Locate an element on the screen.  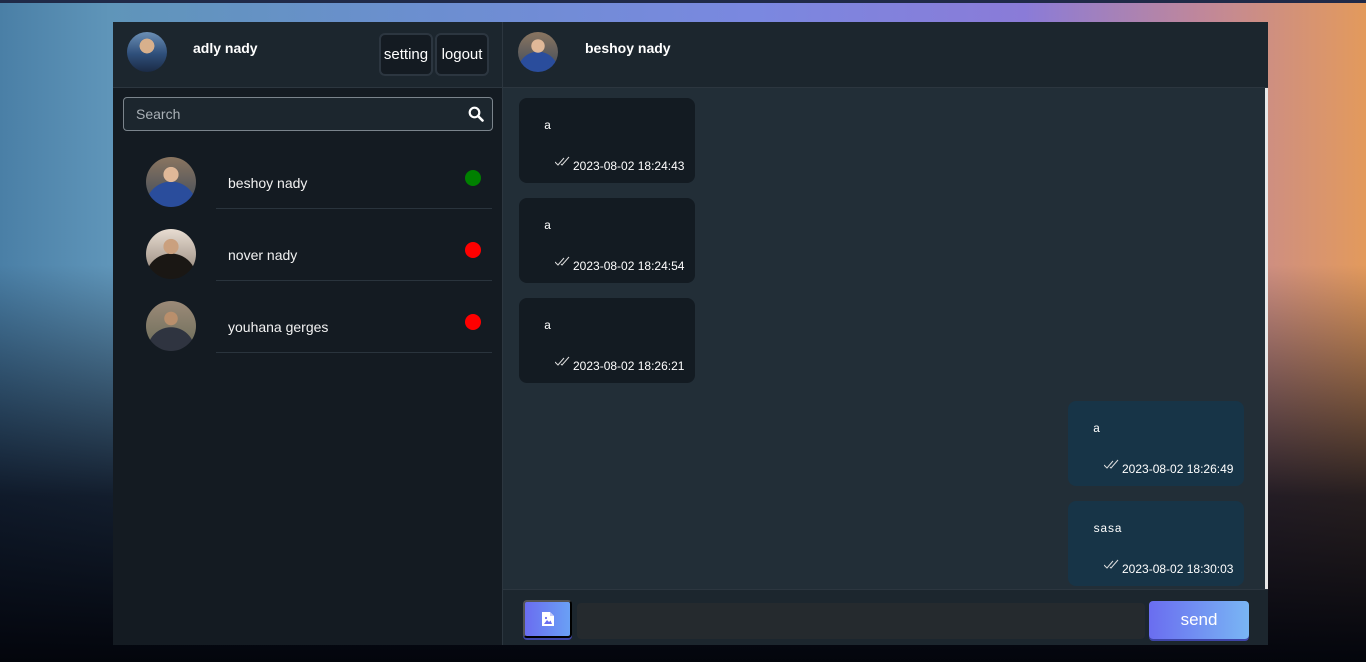
setting-button: setting is located at coordinates (406, 54).